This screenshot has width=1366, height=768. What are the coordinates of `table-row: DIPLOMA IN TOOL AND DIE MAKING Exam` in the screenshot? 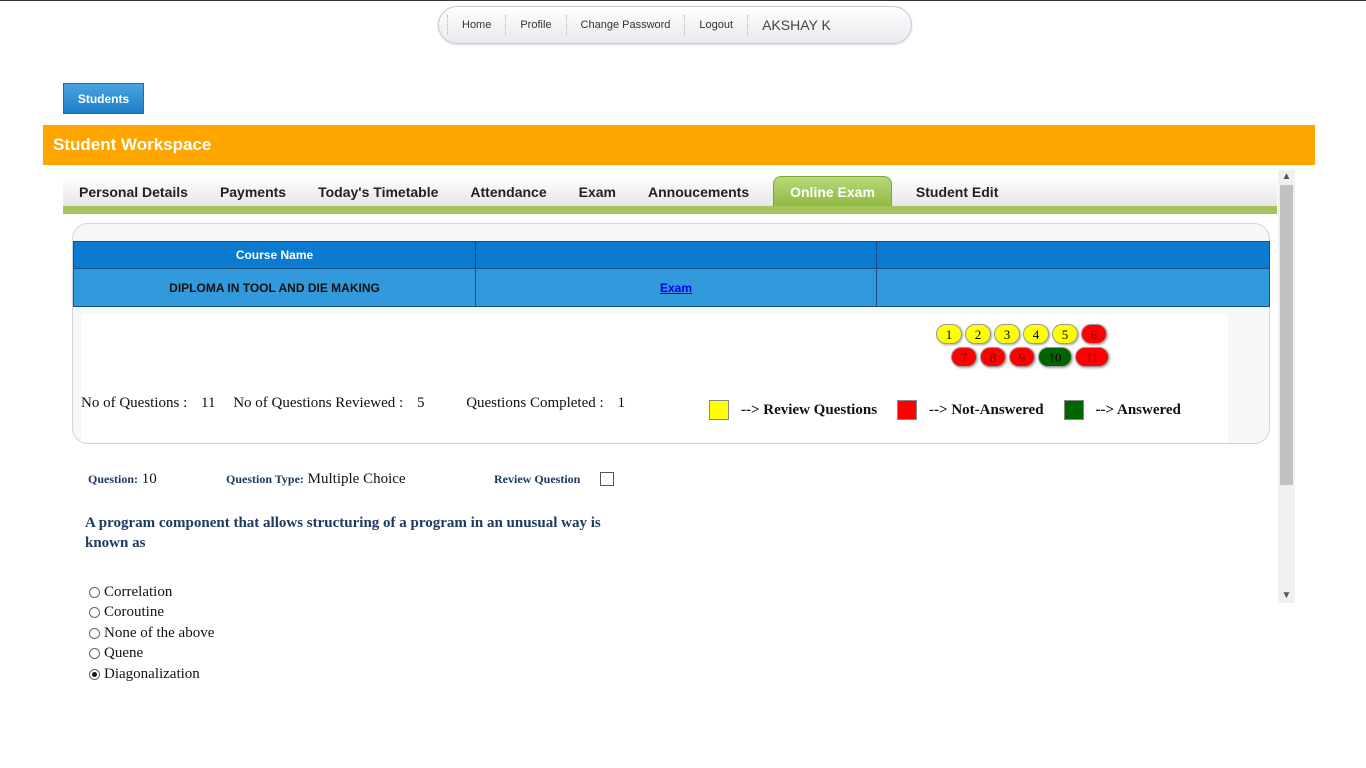 It's located at (671, 287).